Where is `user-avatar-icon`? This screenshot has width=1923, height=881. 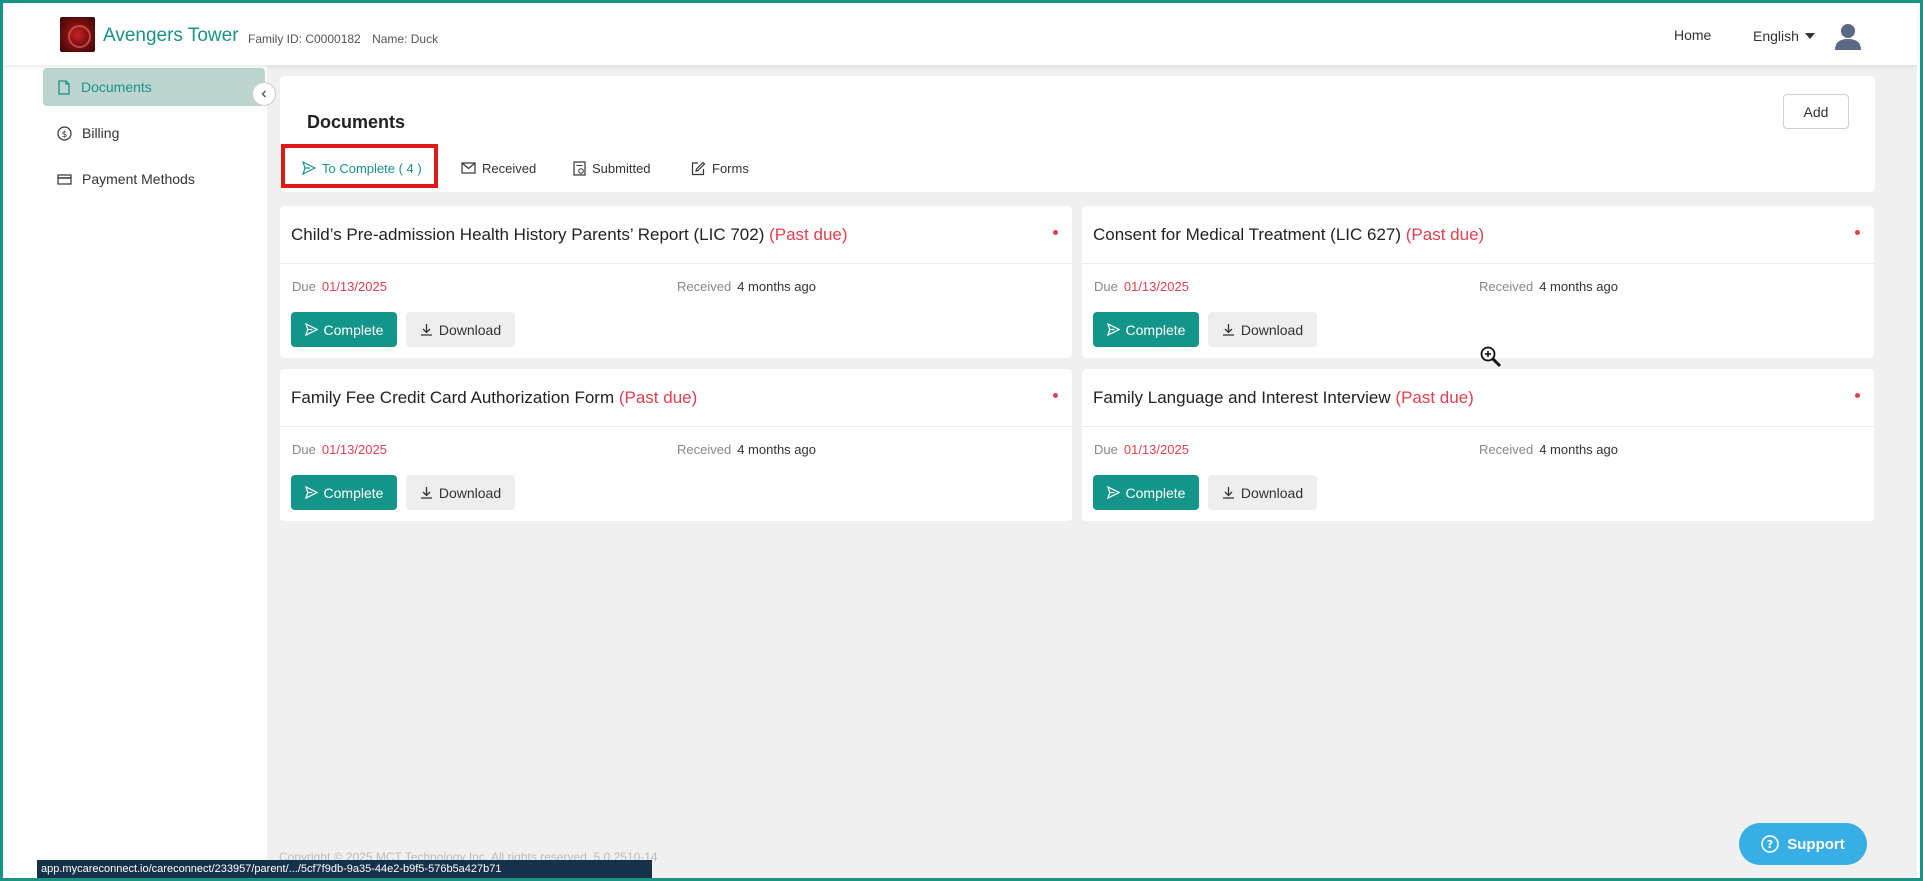
user-avatar-icon is located at coordinates (1848, 37).